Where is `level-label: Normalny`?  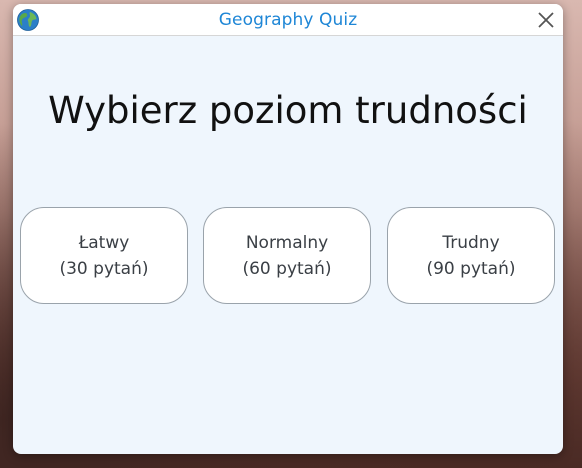 level-label: Normalny is located at coordinates (287, 242).